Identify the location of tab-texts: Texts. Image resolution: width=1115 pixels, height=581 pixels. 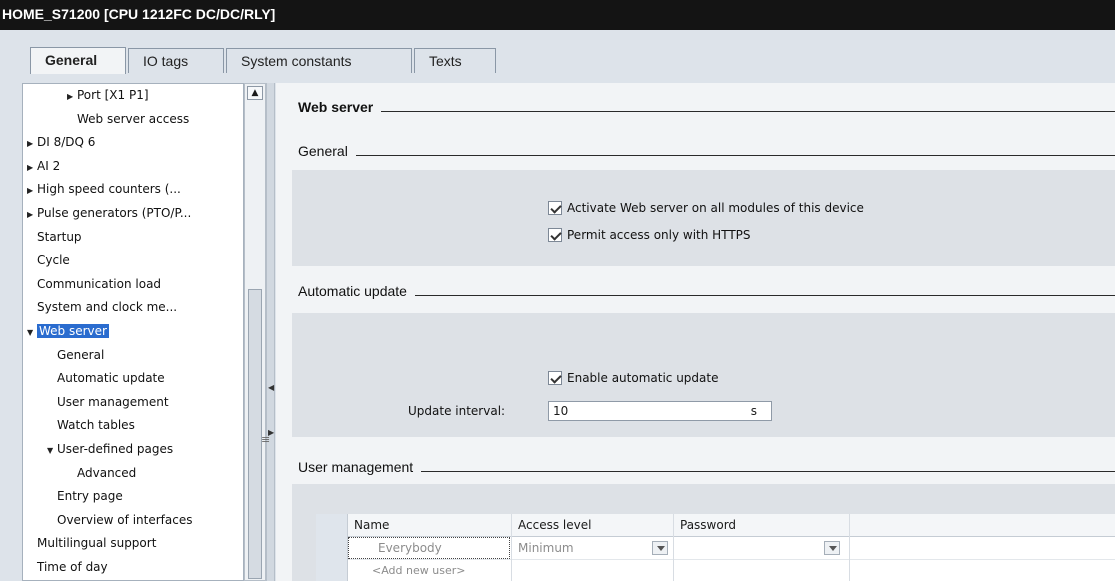
(455, 60).